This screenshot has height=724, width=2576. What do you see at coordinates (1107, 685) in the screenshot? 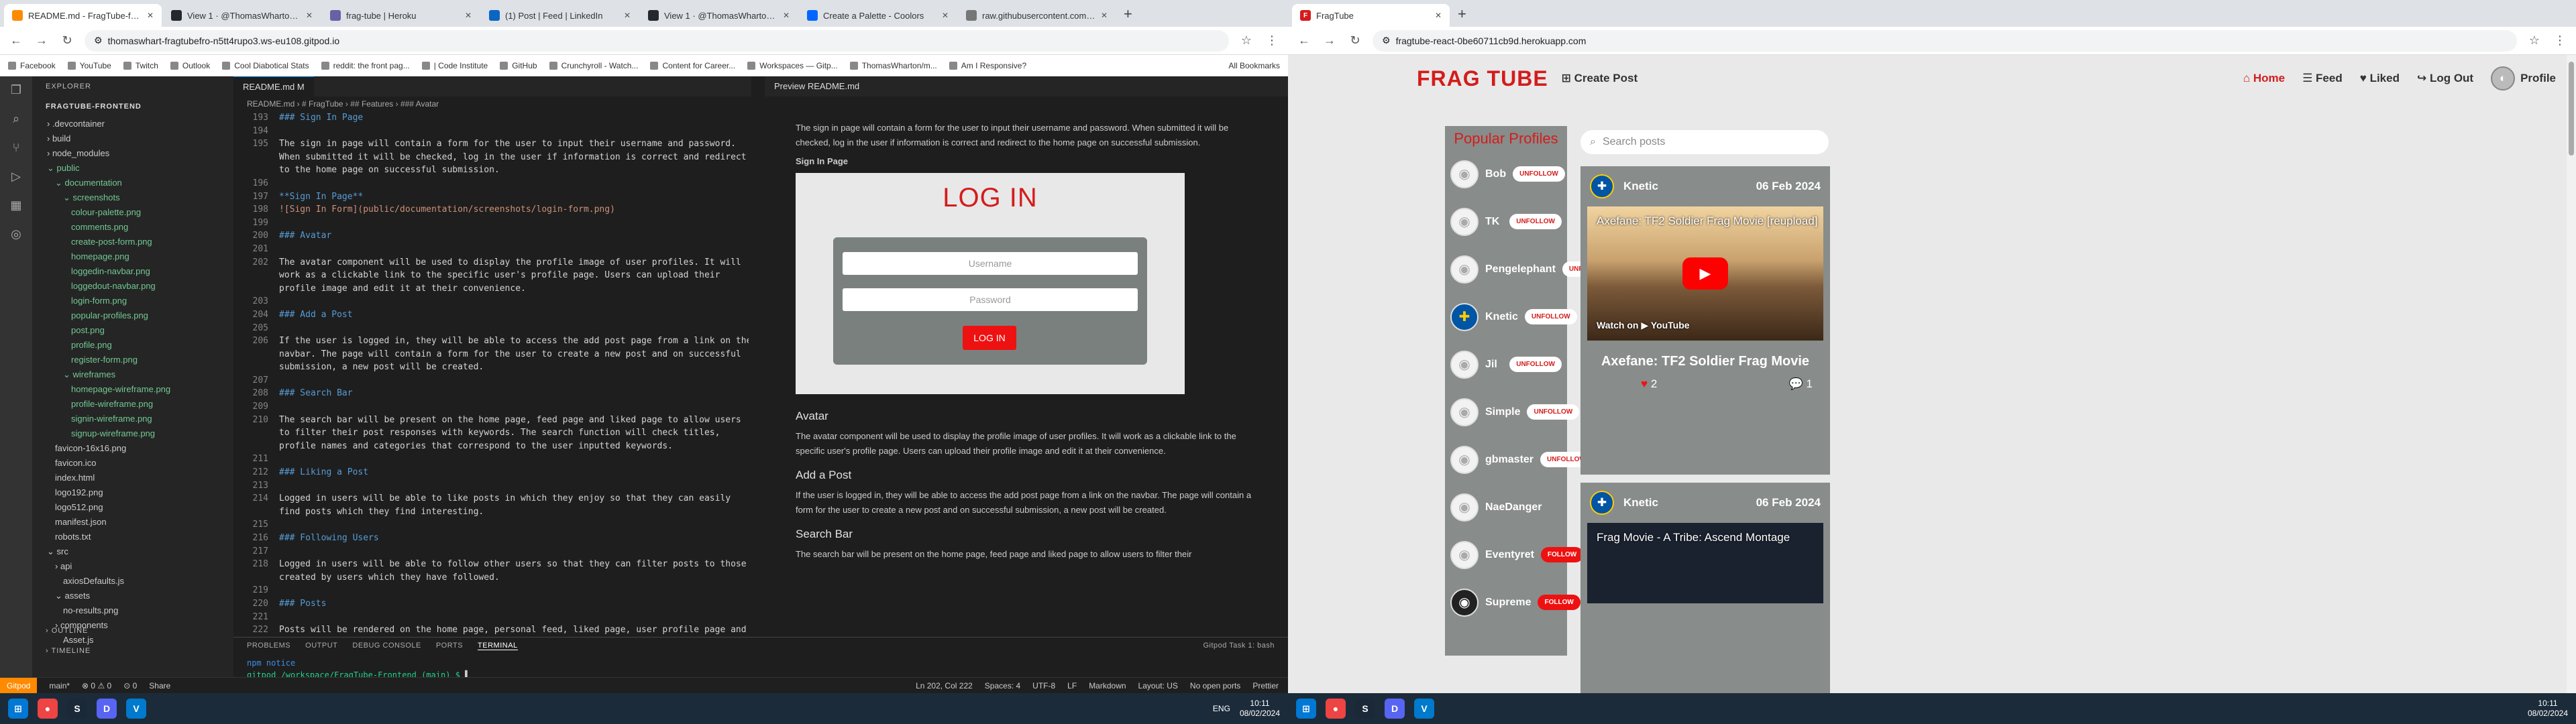
I see `language-mode: Markdown` at bounding box center [1107, 685].